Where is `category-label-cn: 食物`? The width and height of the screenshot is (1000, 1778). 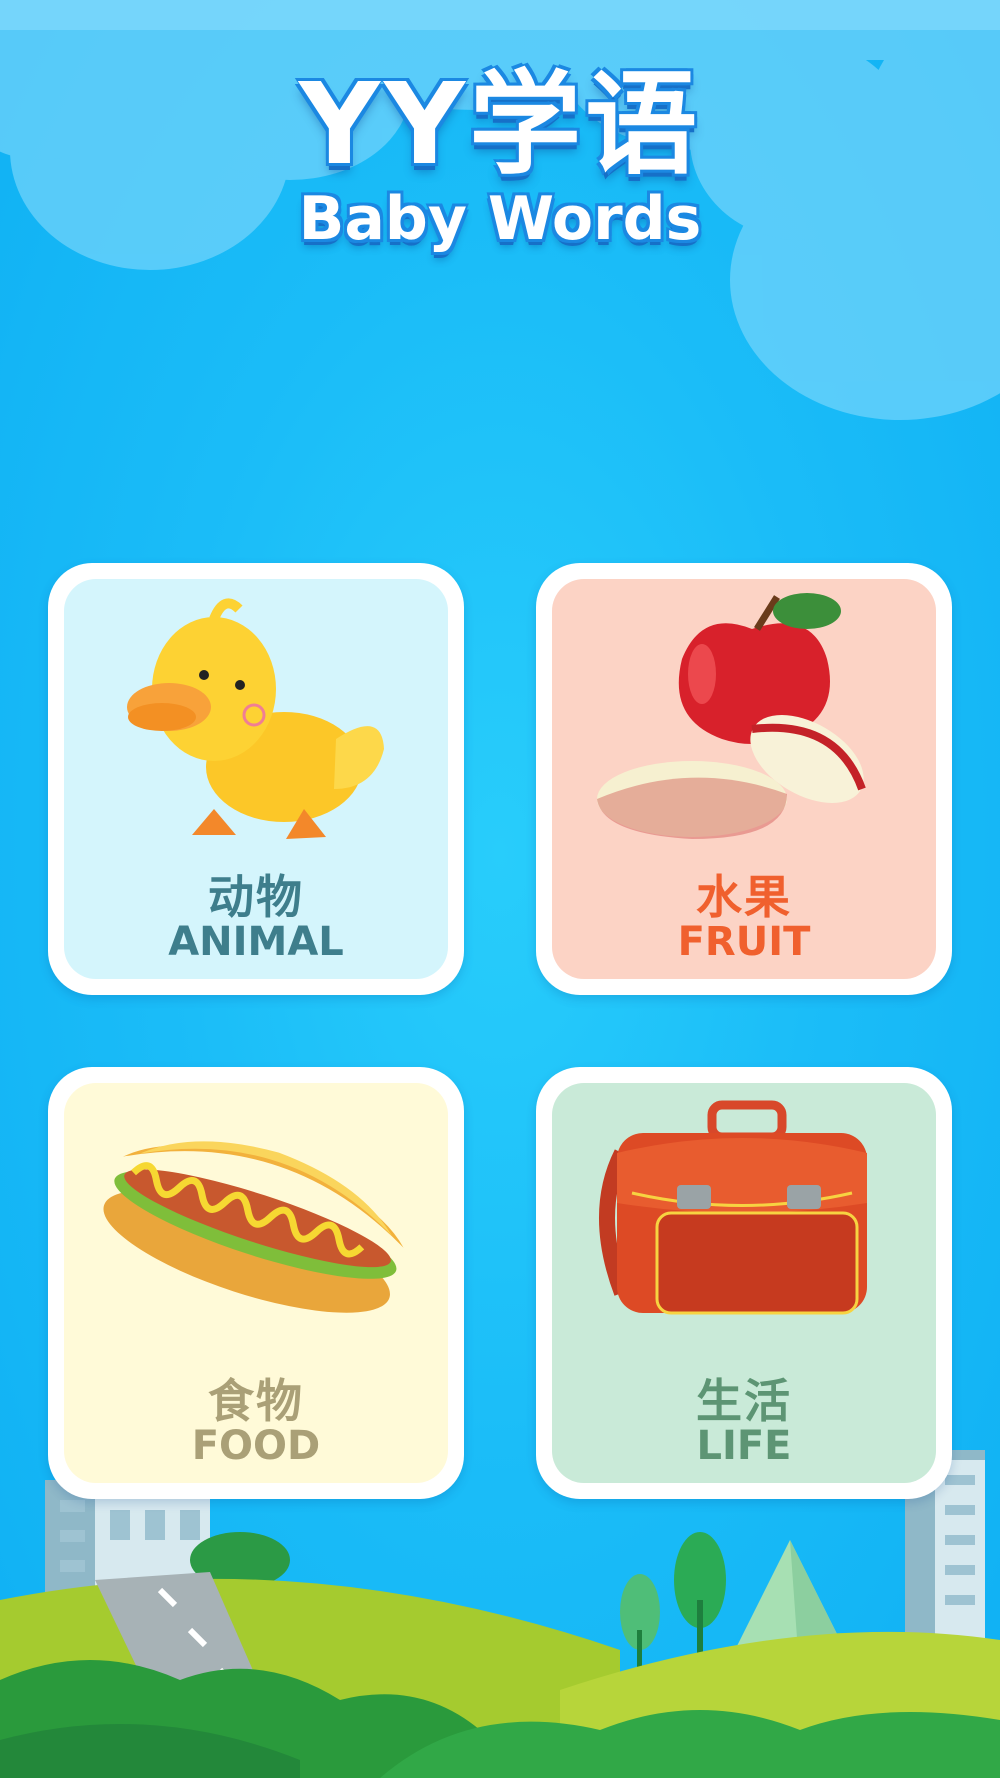 category-label-cn: 食物 is located at coordinates (256, 1401).